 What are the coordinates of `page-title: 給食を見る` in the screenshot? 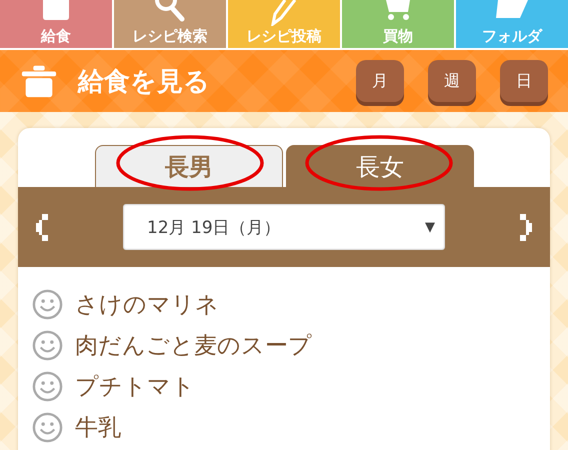 It's located at (144, 82).